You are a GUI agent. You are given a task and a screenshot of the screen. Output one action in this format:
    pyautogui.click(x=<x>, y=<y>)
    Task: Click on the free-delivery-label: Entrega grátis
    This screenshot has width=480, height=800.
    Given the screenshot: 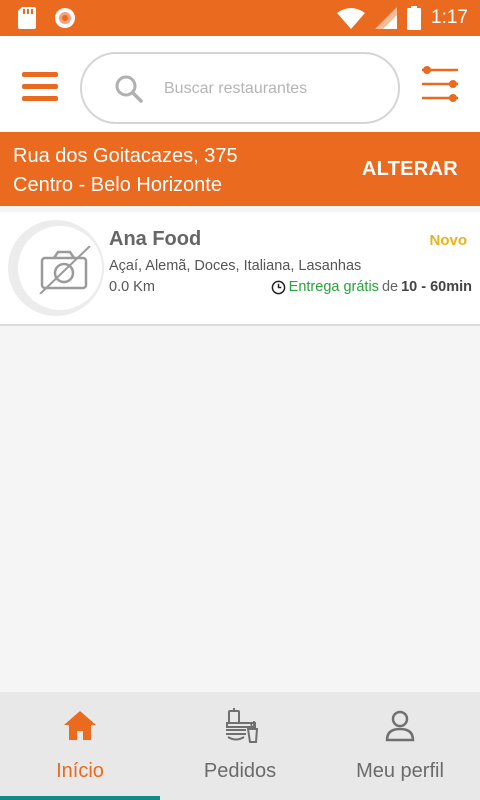 What is the action you would take?
    pyautogui.click(x=333, y=287)
    